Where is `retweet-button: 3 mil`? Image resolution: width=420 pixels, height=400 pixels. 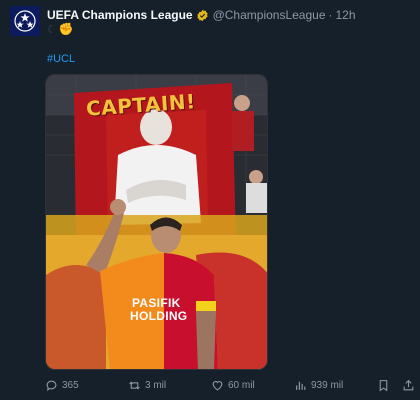 retweet-button: 3 mil is located at coordinates (147, 385).